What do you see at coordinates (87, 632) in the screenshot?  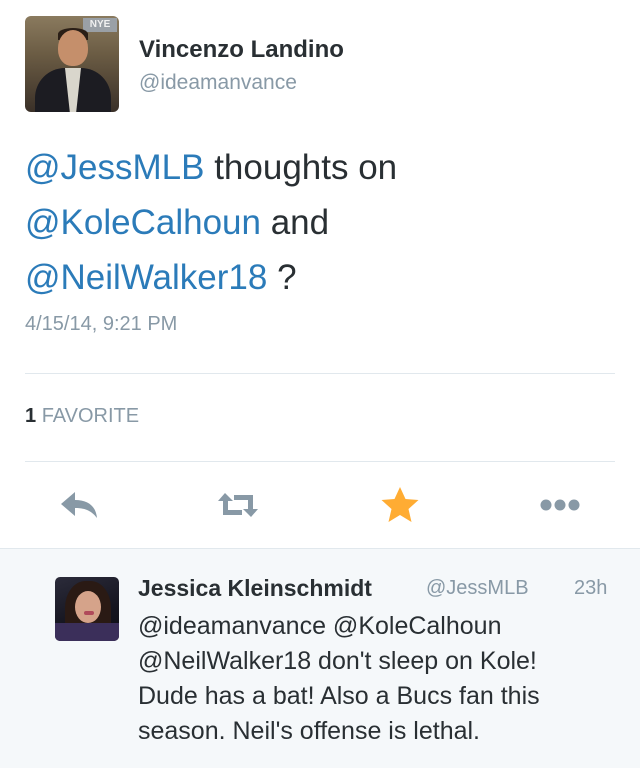 I see `avatar-shoulders` at bounding box center [87, 632].